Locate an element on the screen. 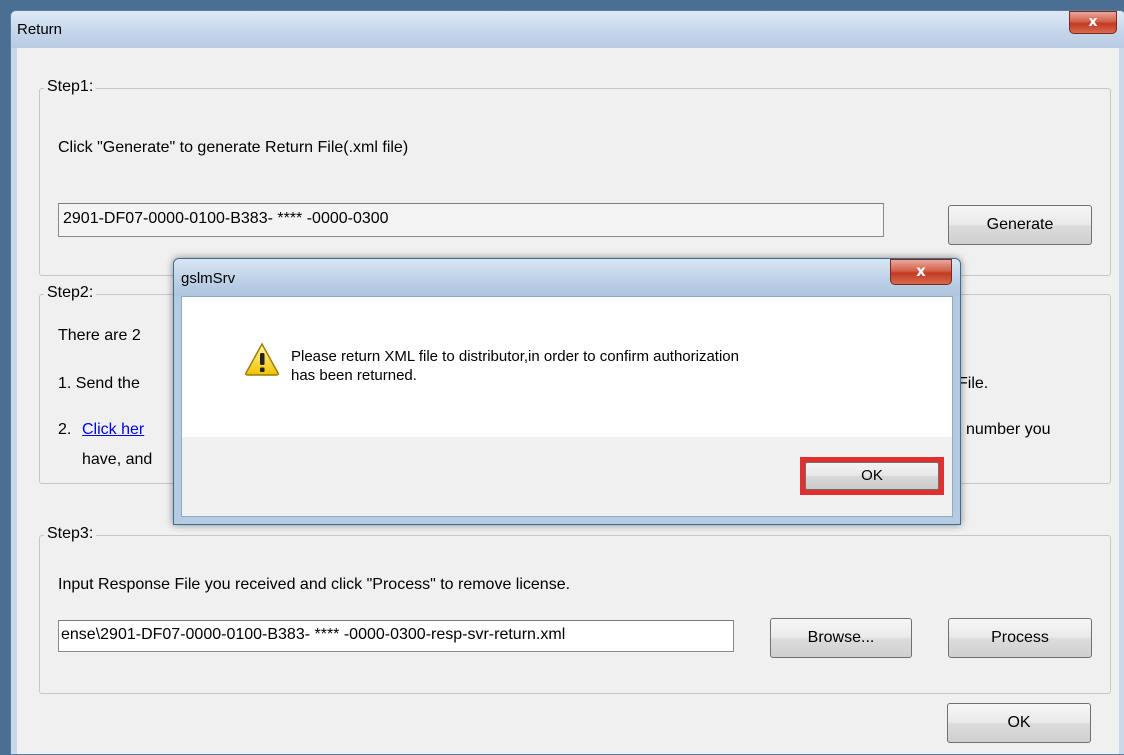 Image resolution: width=1124 pixels, height=755 pixels. dialog-ok-highlight: OK is located at coordinates (872, 476).